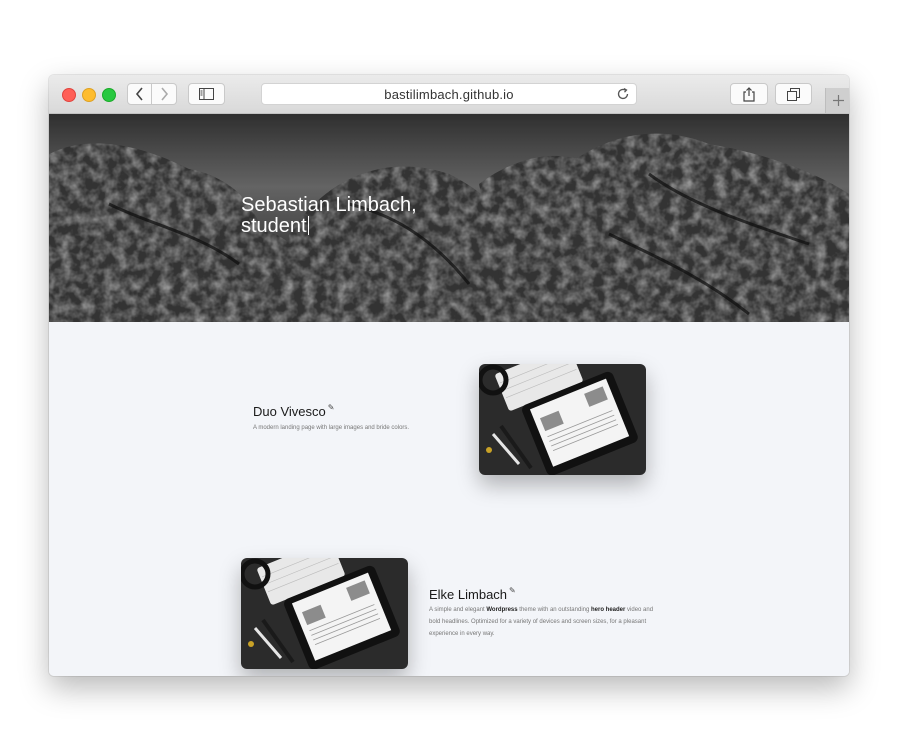 The height and width of the screenshot is (750, 900). I want to click on new-tab-button, so click(837, 100).